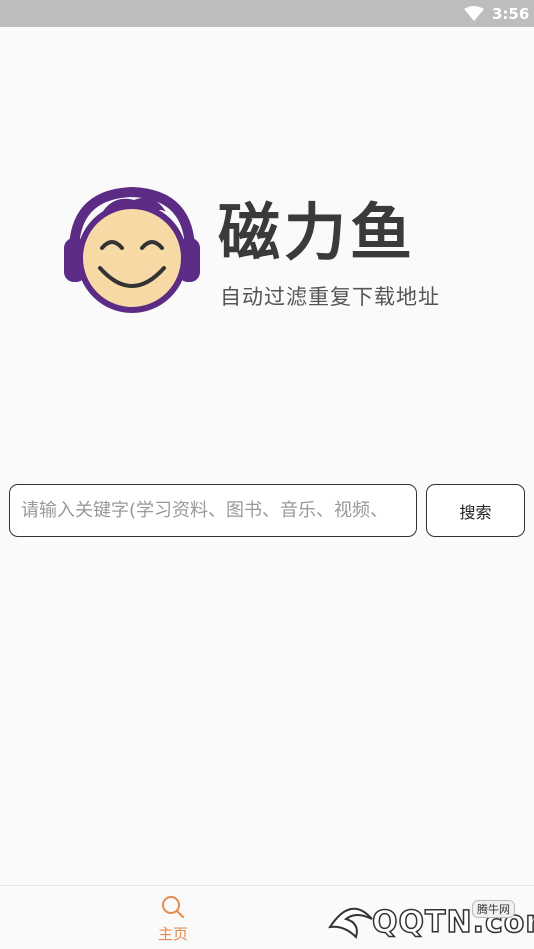 The height and width of the screenshot is (949, 534). Describe the element at coordinates (493, 909) in the screenshot. I see `watermark-sub: 腾牛网` at that location.